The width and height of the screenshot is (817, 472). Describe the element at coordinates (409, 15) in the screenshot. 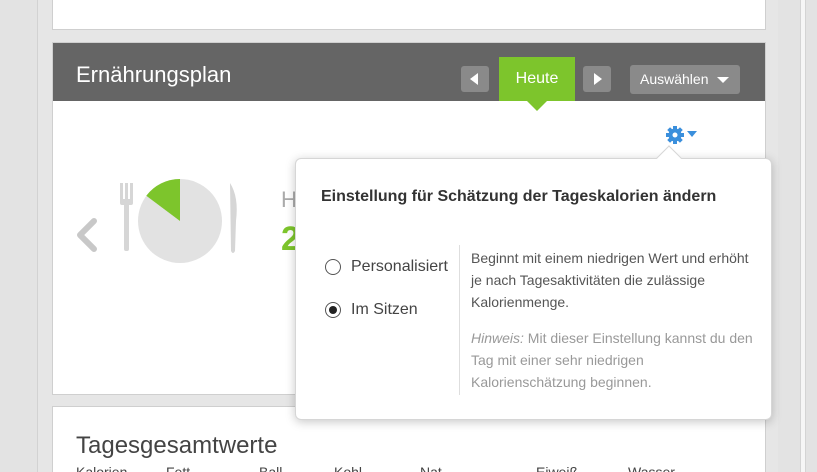

I see `top-card` at that location.